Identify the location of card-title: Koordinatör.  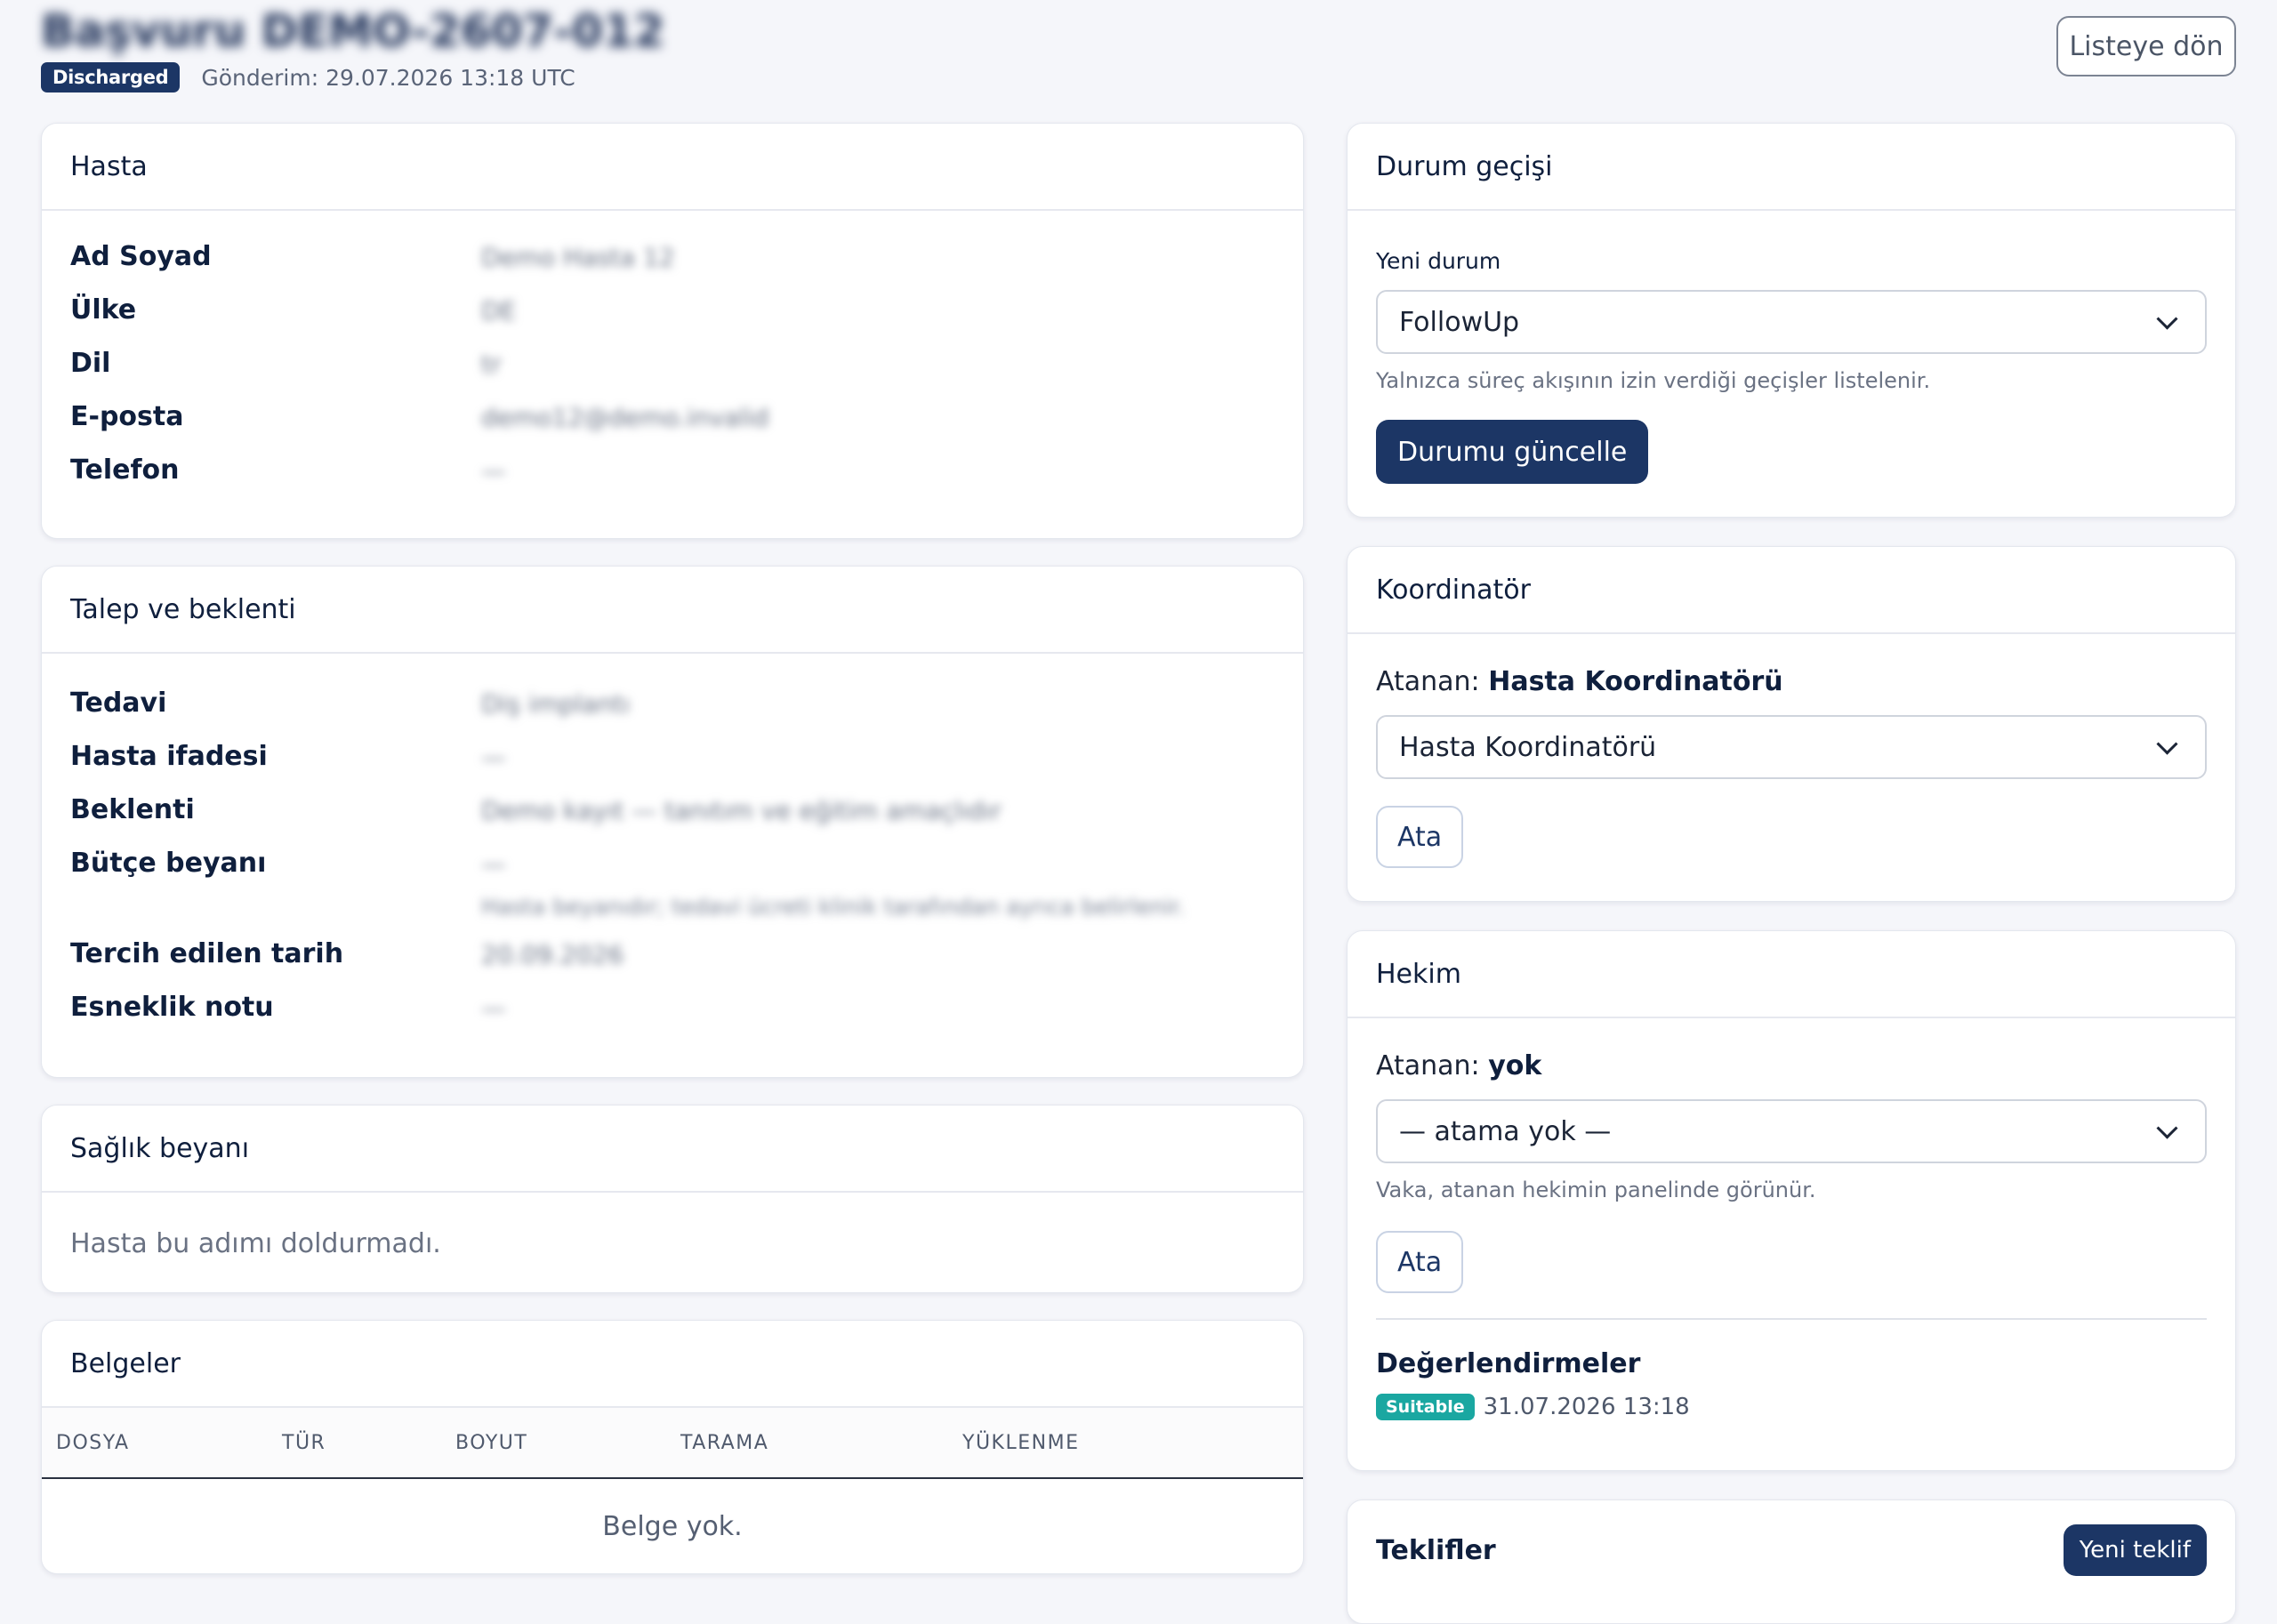
(1453, 590).